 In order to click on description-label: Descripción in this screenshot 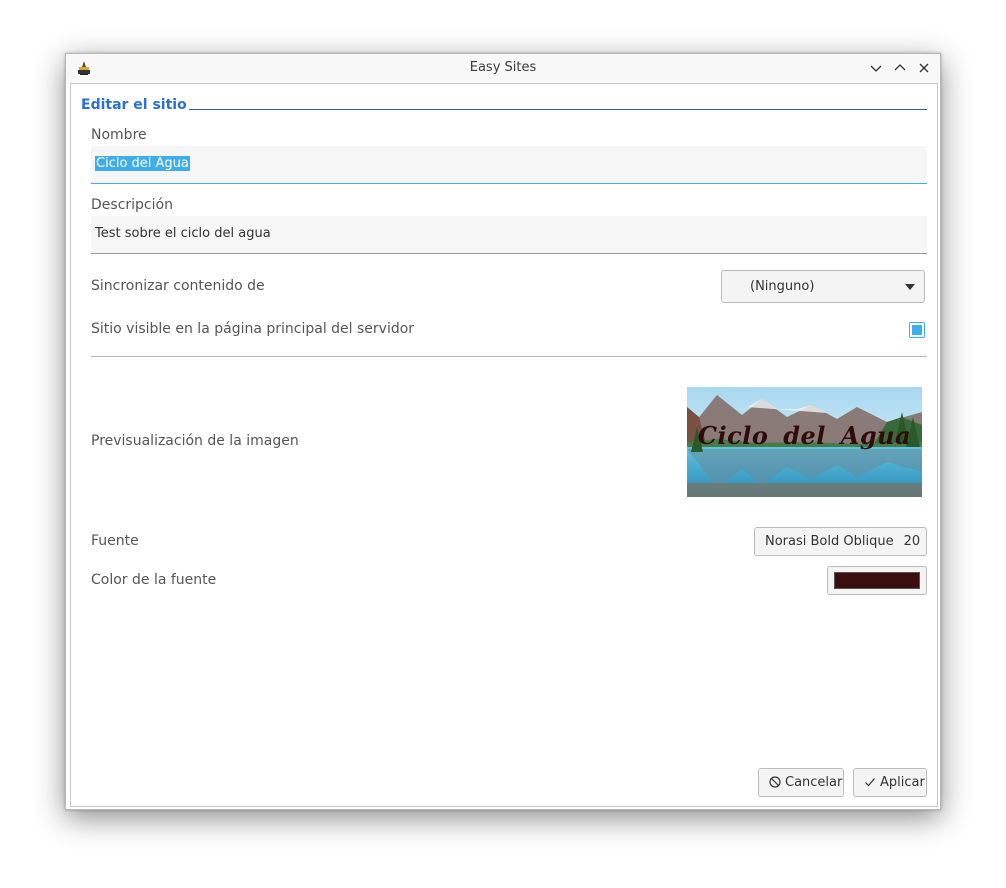, I will do `click(132, 205)`.